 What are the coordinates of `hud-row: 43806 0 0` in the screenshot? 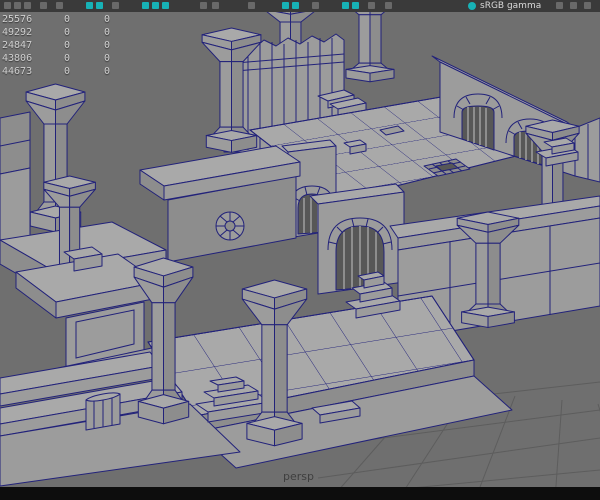 It's located at (73, 58).